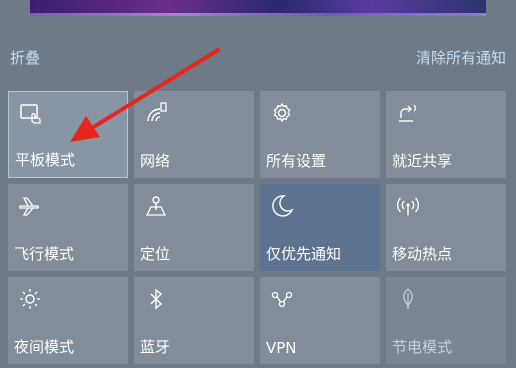 Image resolution: width=516 pixels, height=368 pixels. I want to click on moon-icon, so click(283, 206).